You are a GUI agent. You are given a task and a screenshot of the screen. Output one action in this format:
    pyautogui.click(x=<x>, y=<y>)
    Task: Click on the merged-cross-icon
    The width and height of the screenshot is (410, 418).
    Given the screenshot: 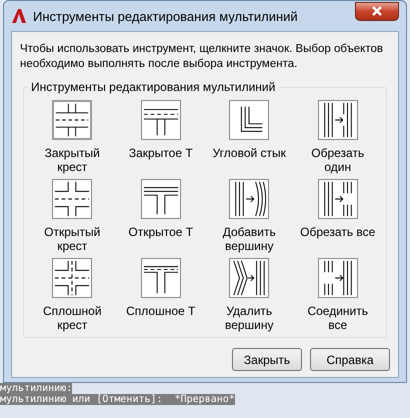 What is the action you would take?
    pyautogui.click(x=72, y=278)
    